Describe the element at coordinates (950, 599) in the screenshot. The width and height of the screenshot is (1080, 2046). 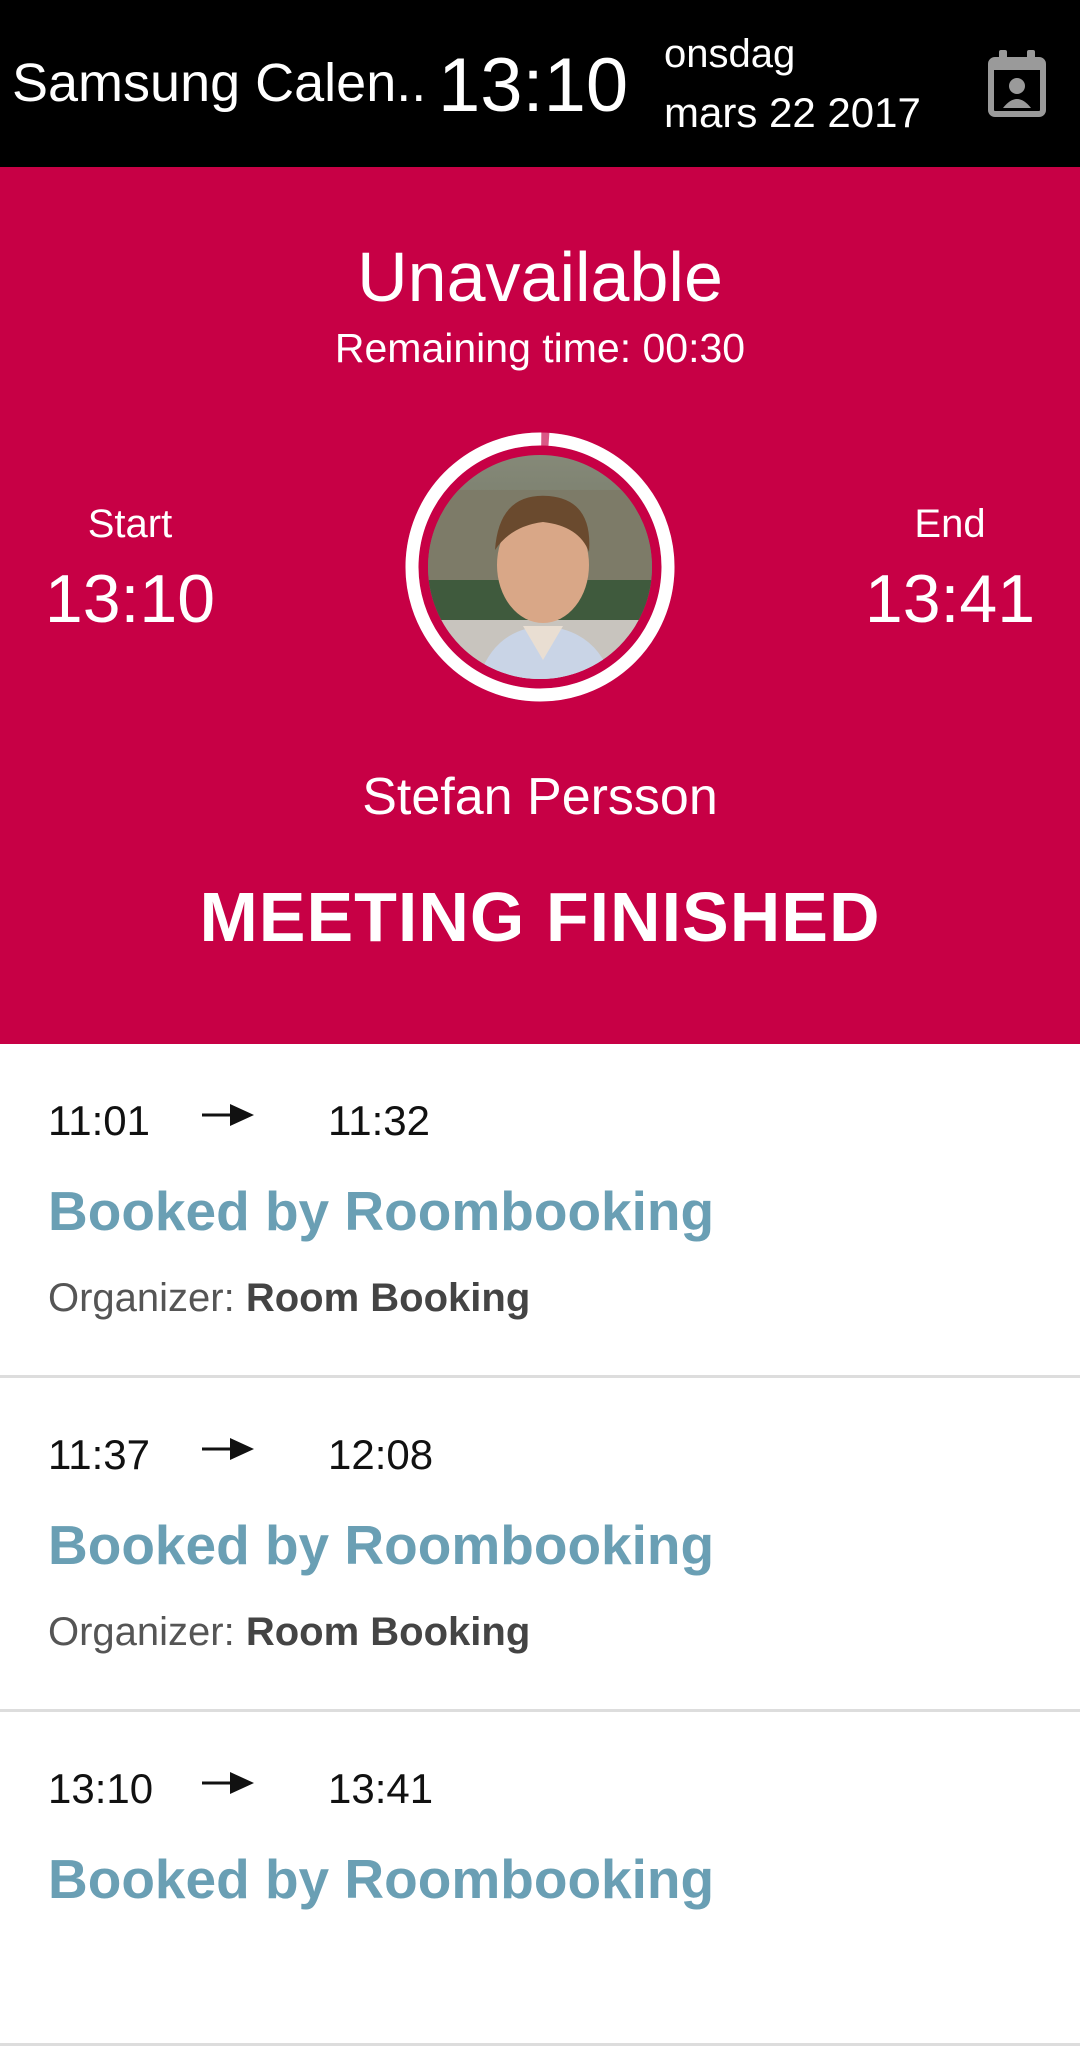
I see `end-time: 13:41` at that location.